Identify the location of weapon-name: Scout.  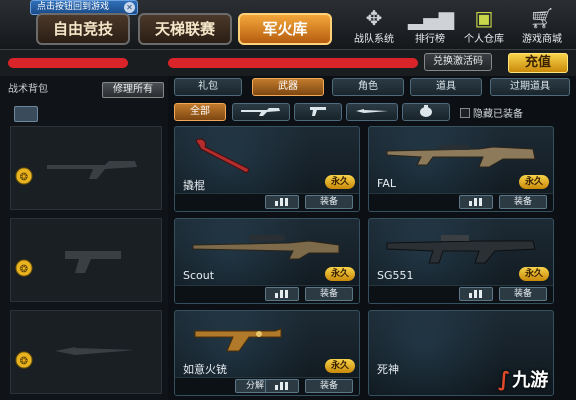
(199, 275).